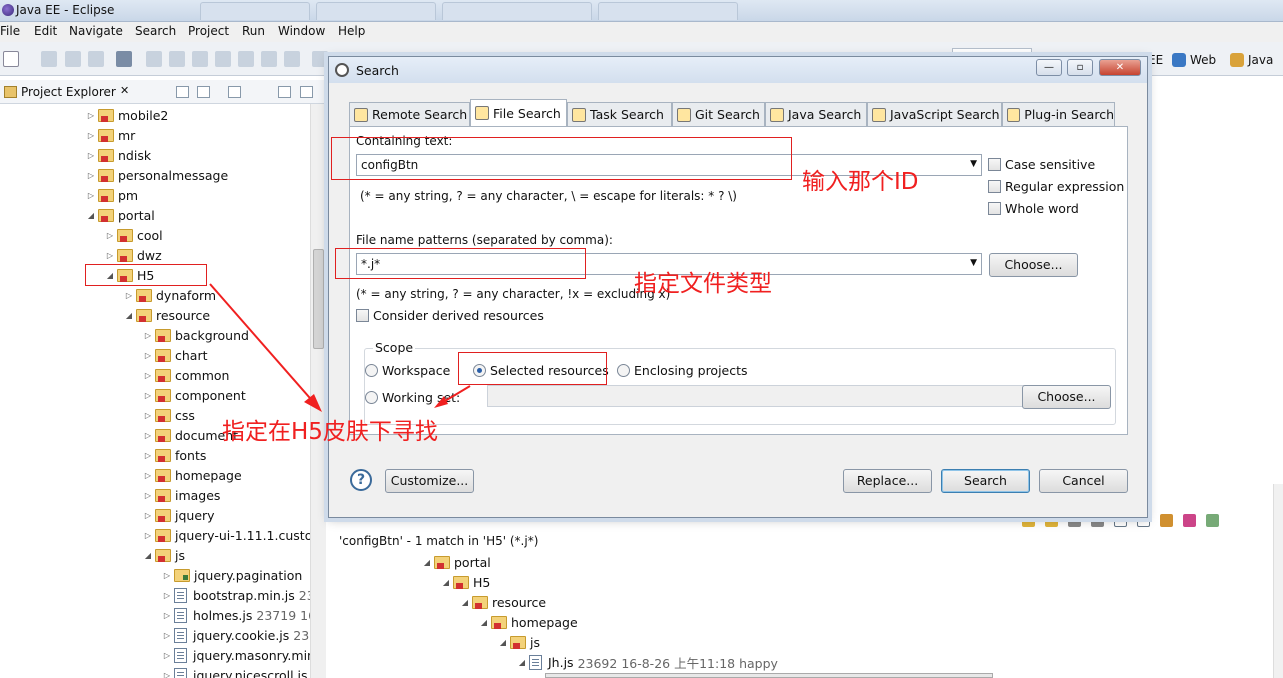  I want to click on tab-file-search: File Search, so click(518, 112).